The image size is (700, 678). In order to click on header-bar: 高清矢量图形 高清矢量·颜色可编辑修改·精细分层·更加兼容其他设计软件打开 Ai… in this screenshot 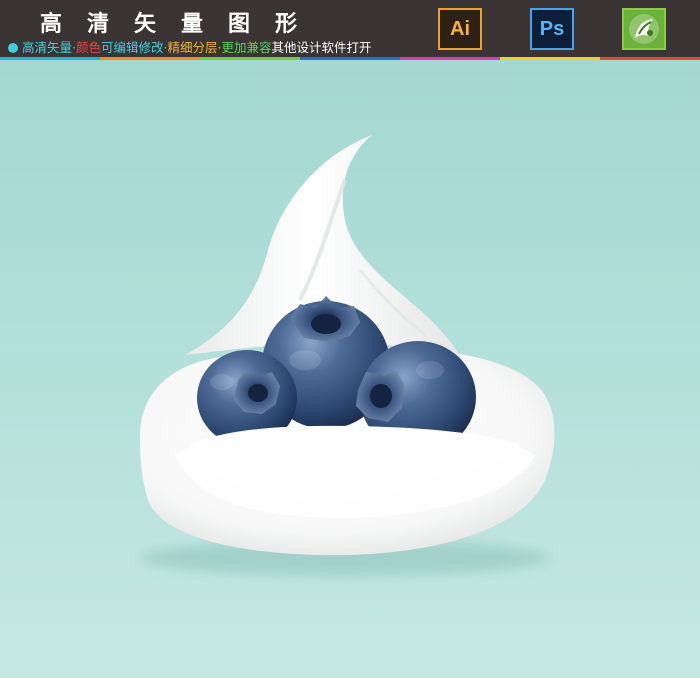, I will do `click(350, 29)`.